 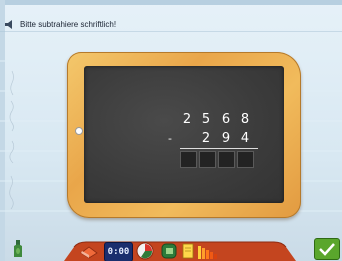 What do you see at coordinates (206, 119) in the screenshot?
I see `minuend-digit-hundreds: 5` at bounding box center [206, 119].